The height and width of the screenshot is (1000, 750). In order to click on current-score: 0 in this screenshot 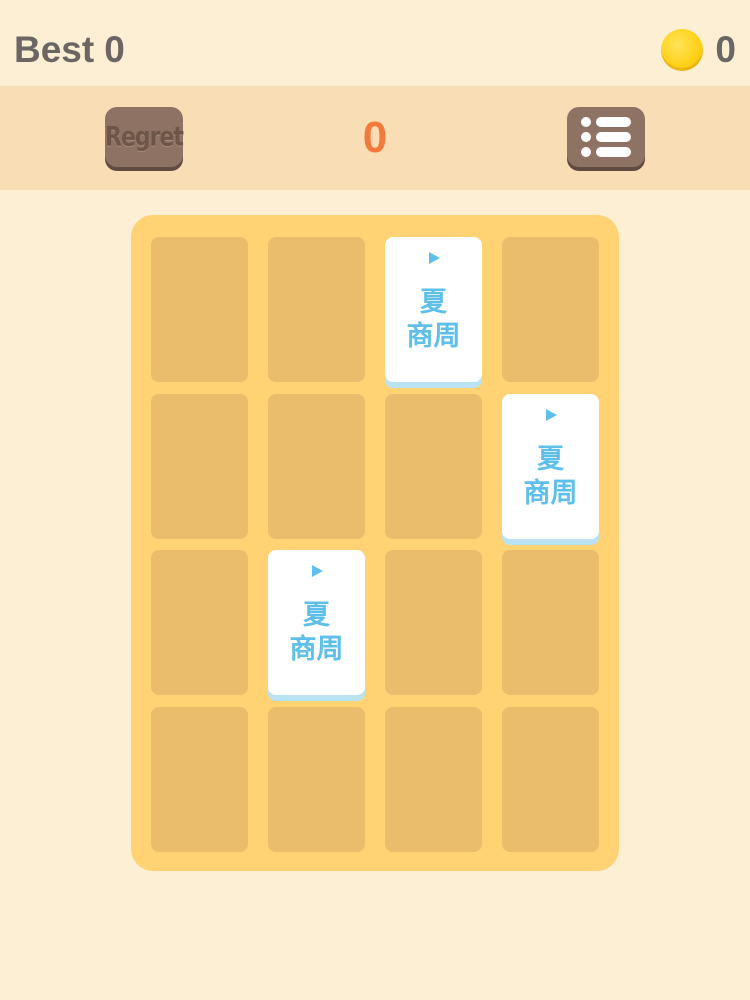, I will do `click(375, 137)`.